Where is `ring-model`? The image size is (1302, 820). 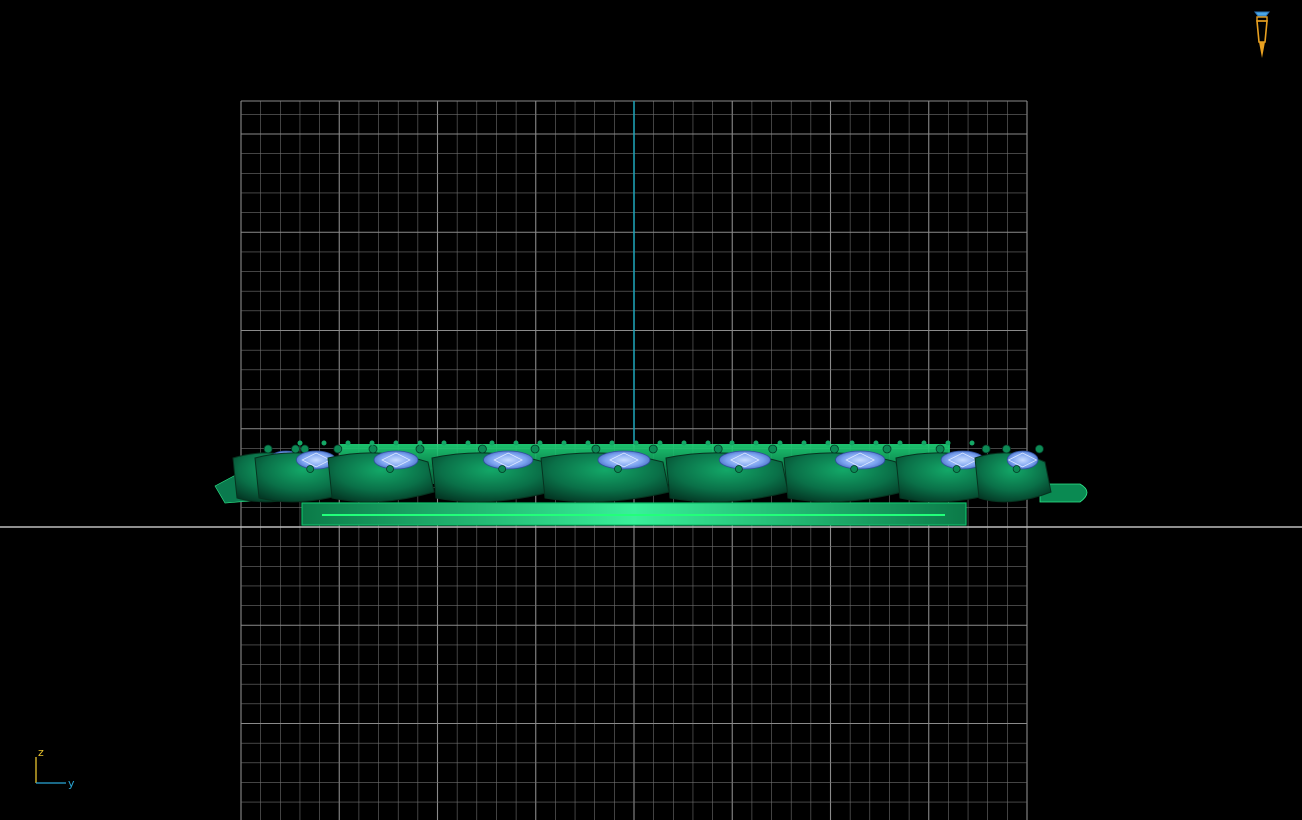
ring-model is located at coordinates (651, 483).